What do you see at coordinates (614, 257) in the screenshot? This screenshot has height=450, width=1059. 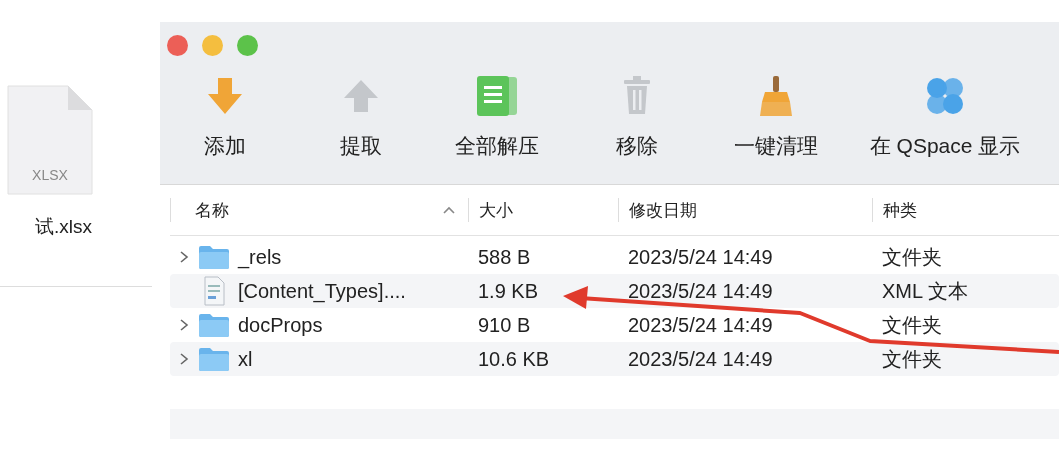 I see `file-row: _rels 588 B 2023/5/24 14:49 文件夹` at bounding box center [614, 257].